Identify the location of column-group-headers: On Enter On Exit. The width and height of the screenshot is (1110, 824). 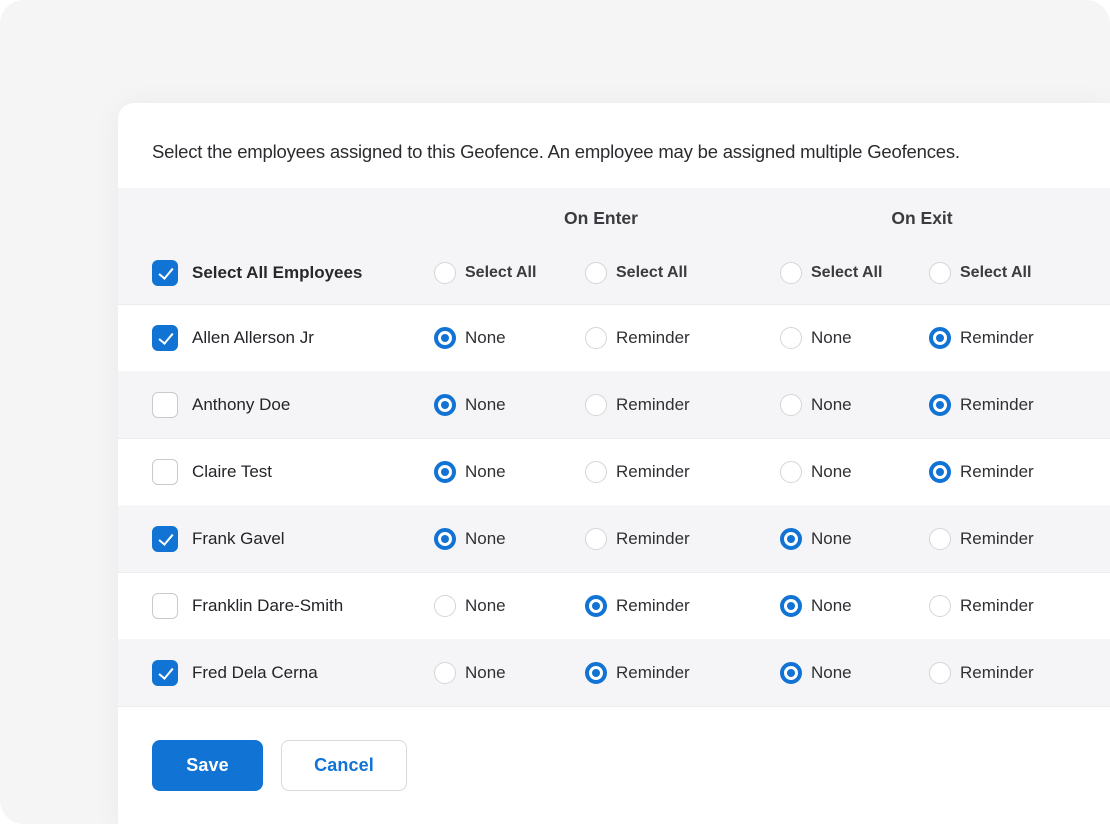
(614, 215).